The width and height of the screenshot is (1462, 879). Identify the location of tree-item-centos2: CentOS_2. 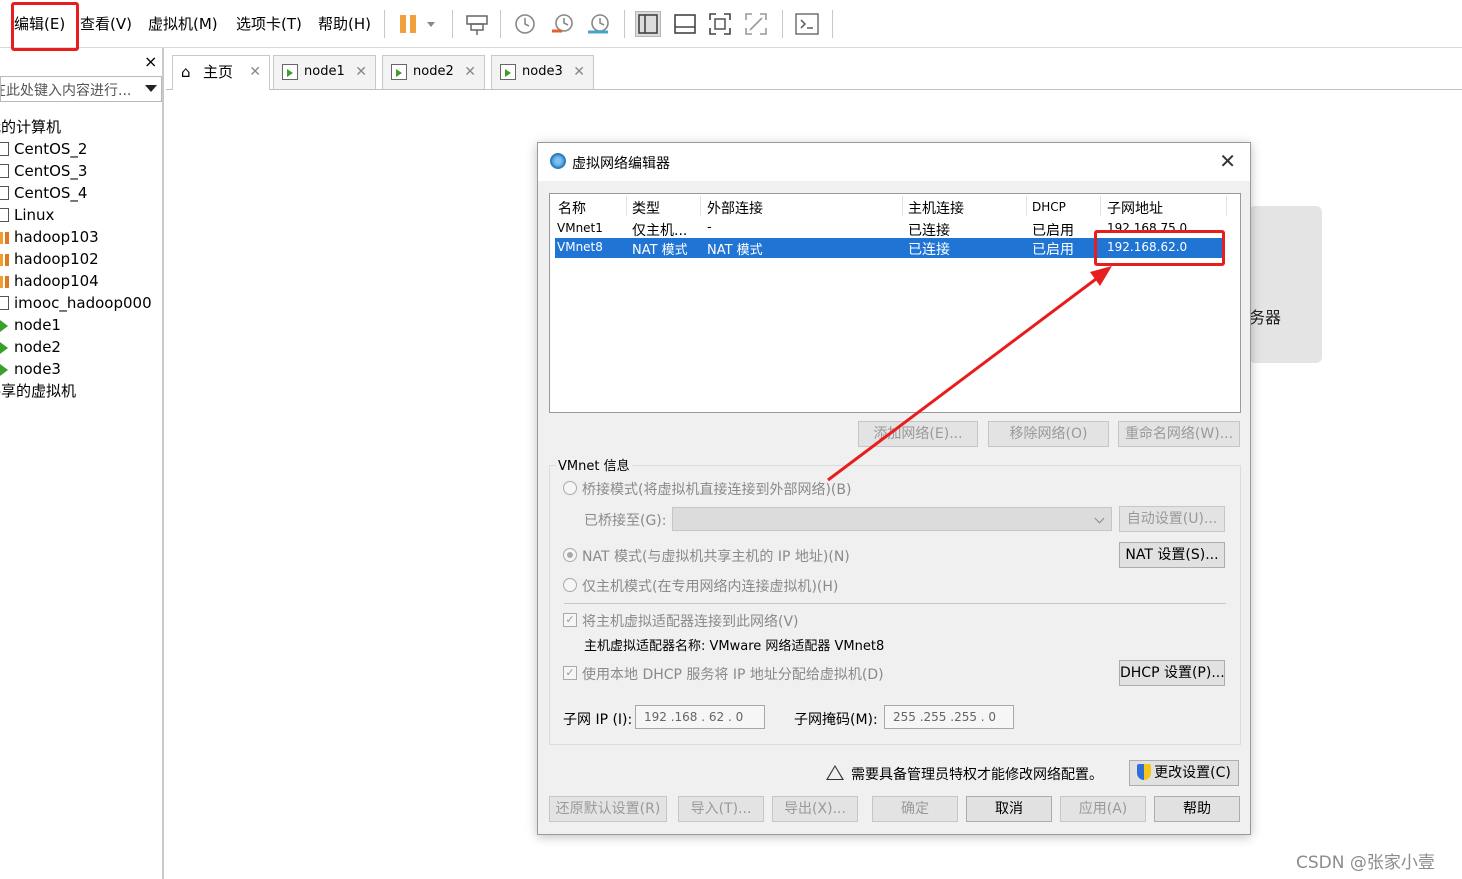
(81, 149).